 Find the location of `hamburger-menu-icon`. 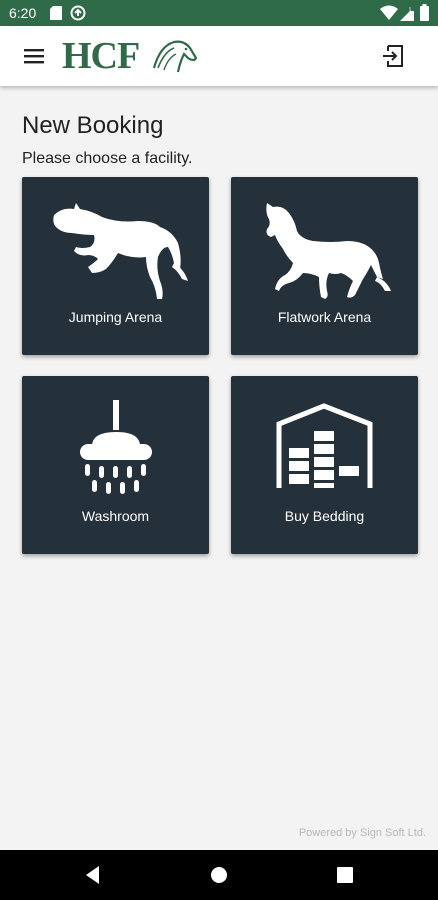

hamburger-menu-icon is located at coordinates (34, 56).